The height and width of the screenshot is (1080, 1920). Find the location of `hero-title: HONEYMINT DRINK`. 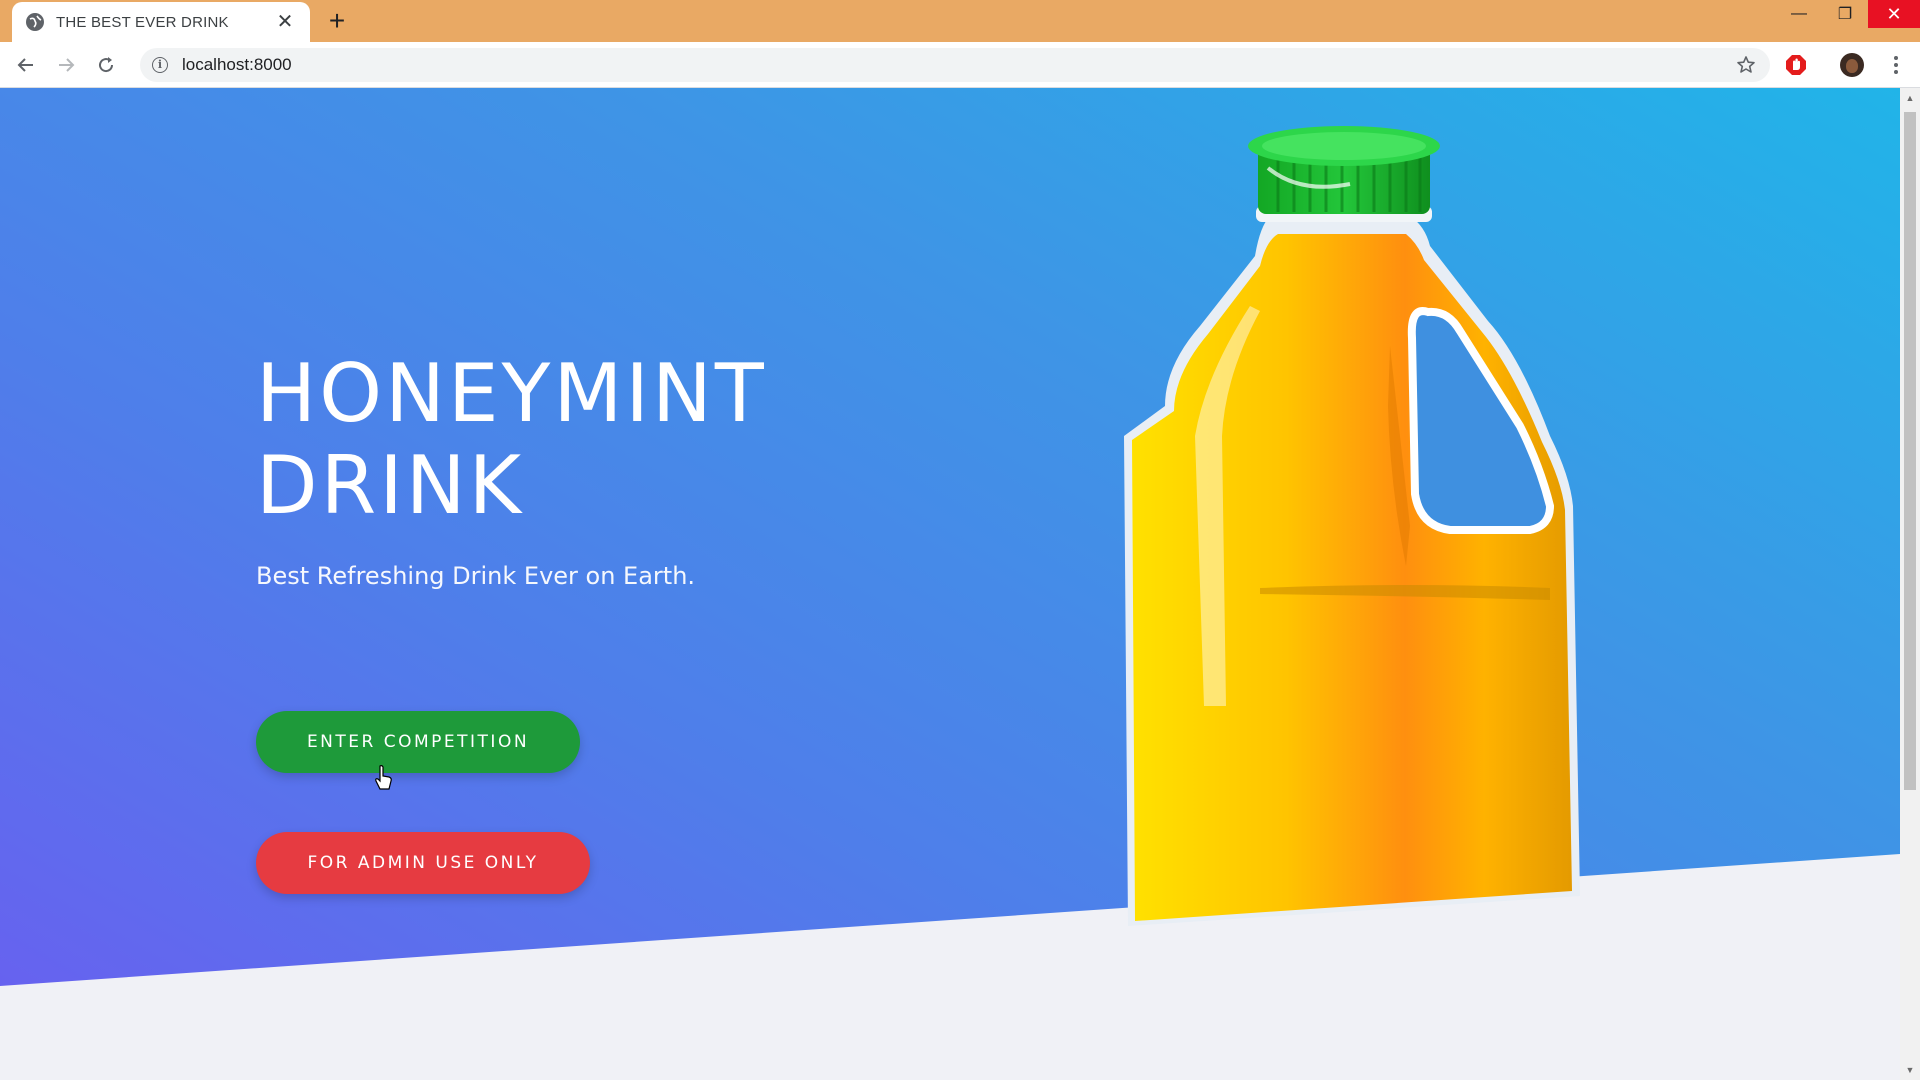

hero-title: HONEYMINT DRINK is located at coordinates (606, 440).